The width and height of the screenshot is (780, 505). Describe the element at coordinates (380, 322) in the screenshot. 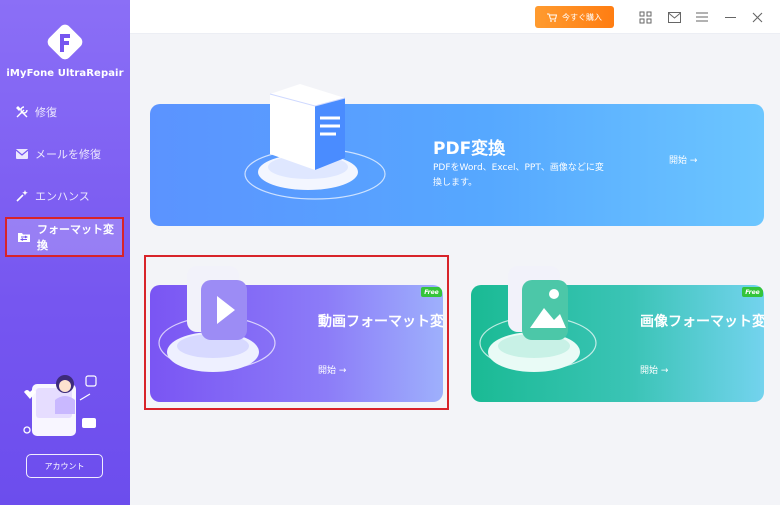

I see `video-card-title: 動画フォーマット変換` at that location.